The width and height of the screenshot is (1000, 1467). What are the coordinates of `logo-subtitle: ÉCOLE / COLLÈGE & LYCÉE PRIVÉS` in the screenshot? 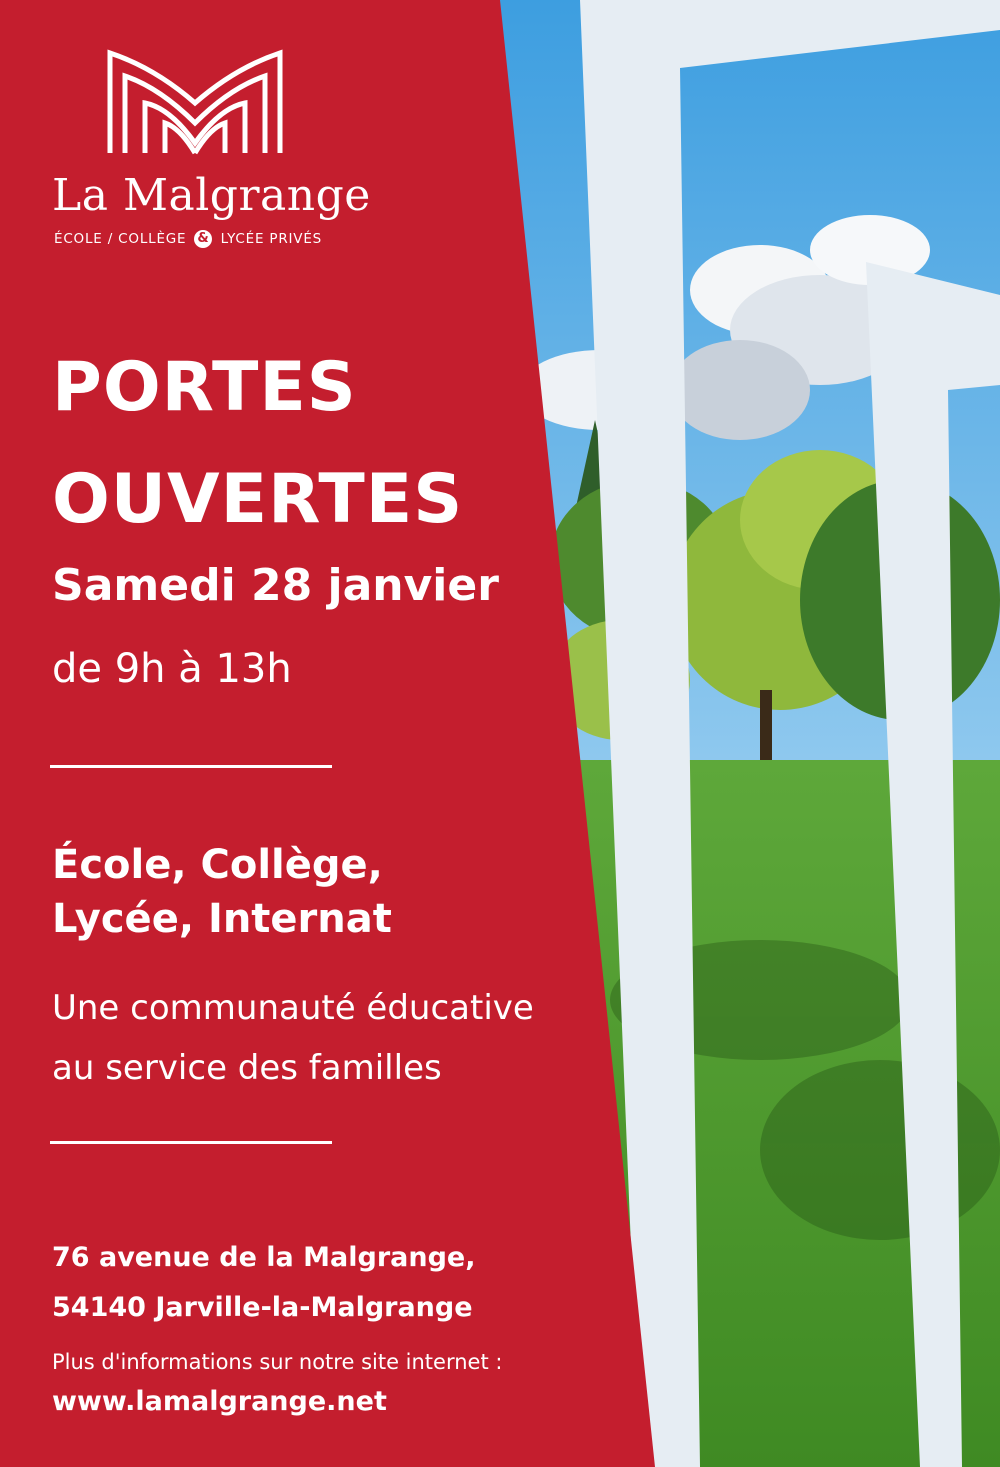 It's located at (188, 239).